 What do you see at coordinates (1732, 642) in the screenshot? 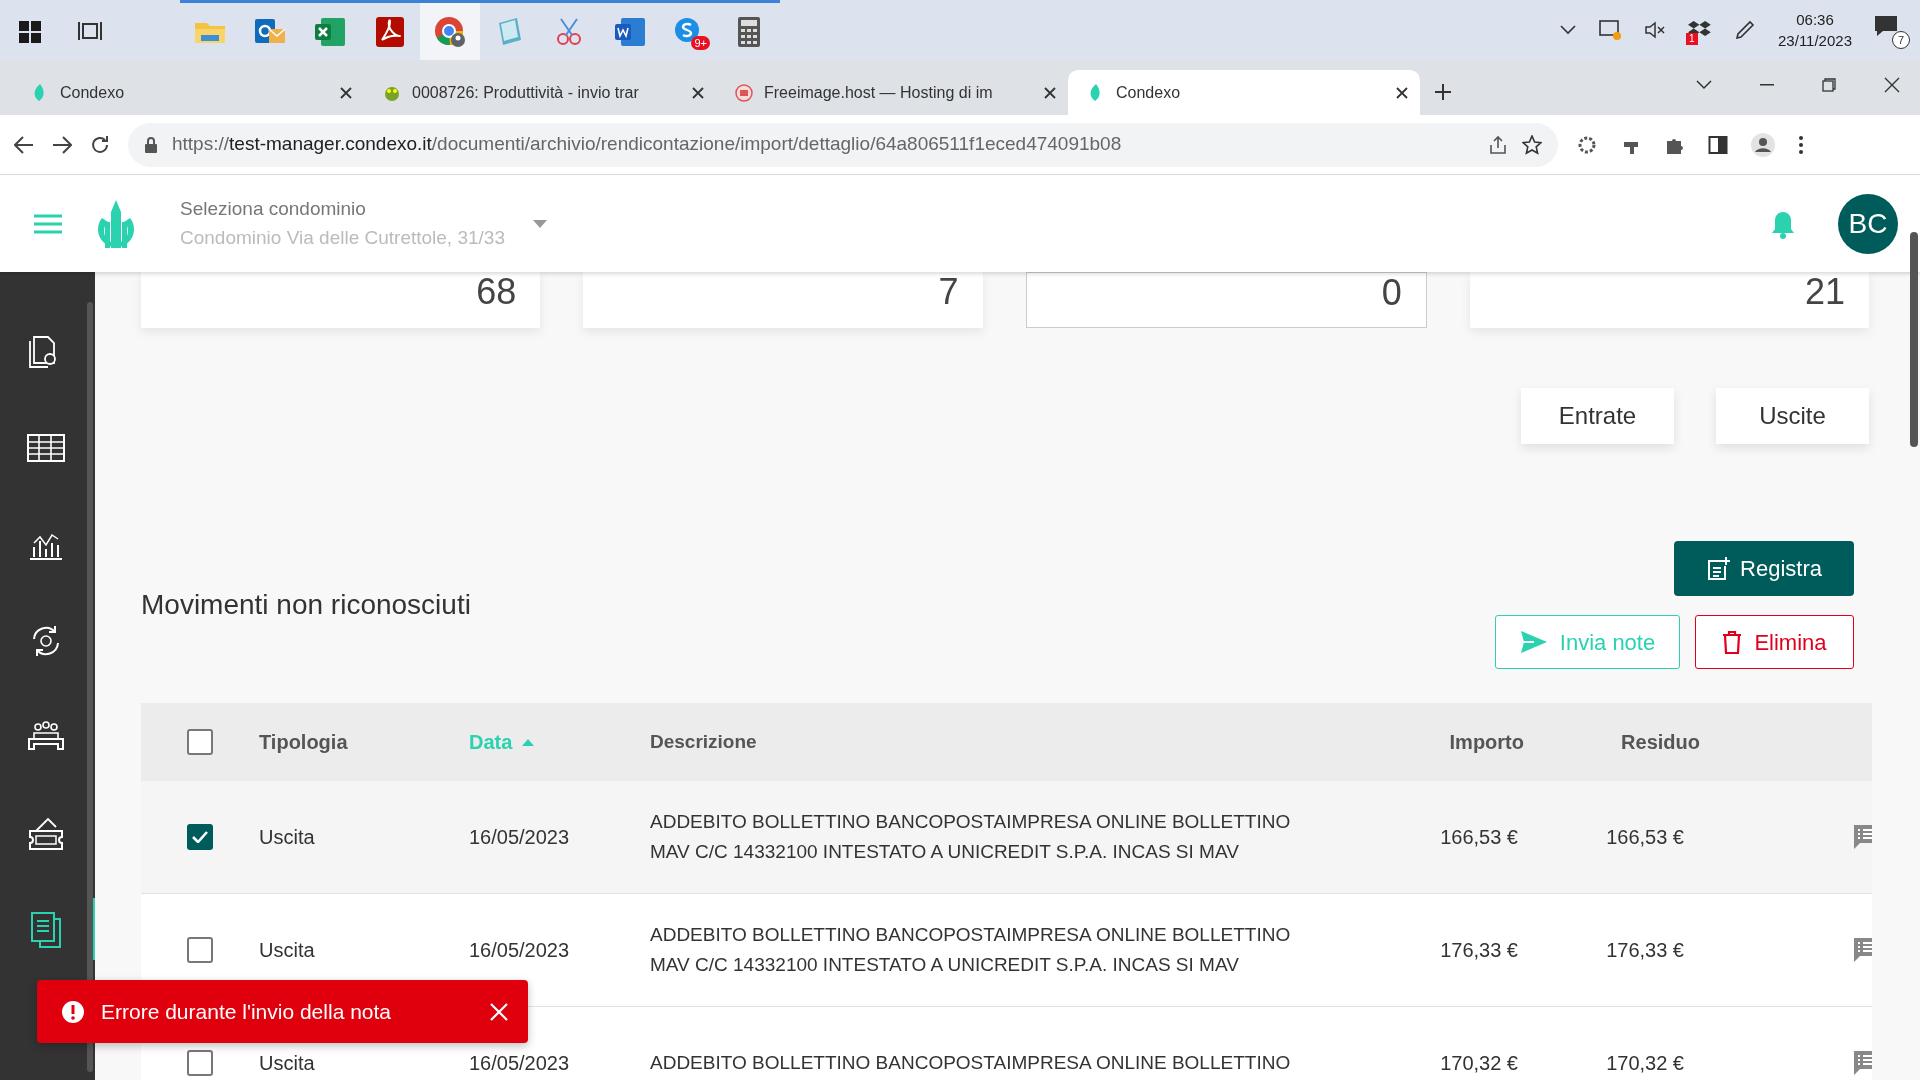
I see `trash-icon` at bounding box center [1732, 642].